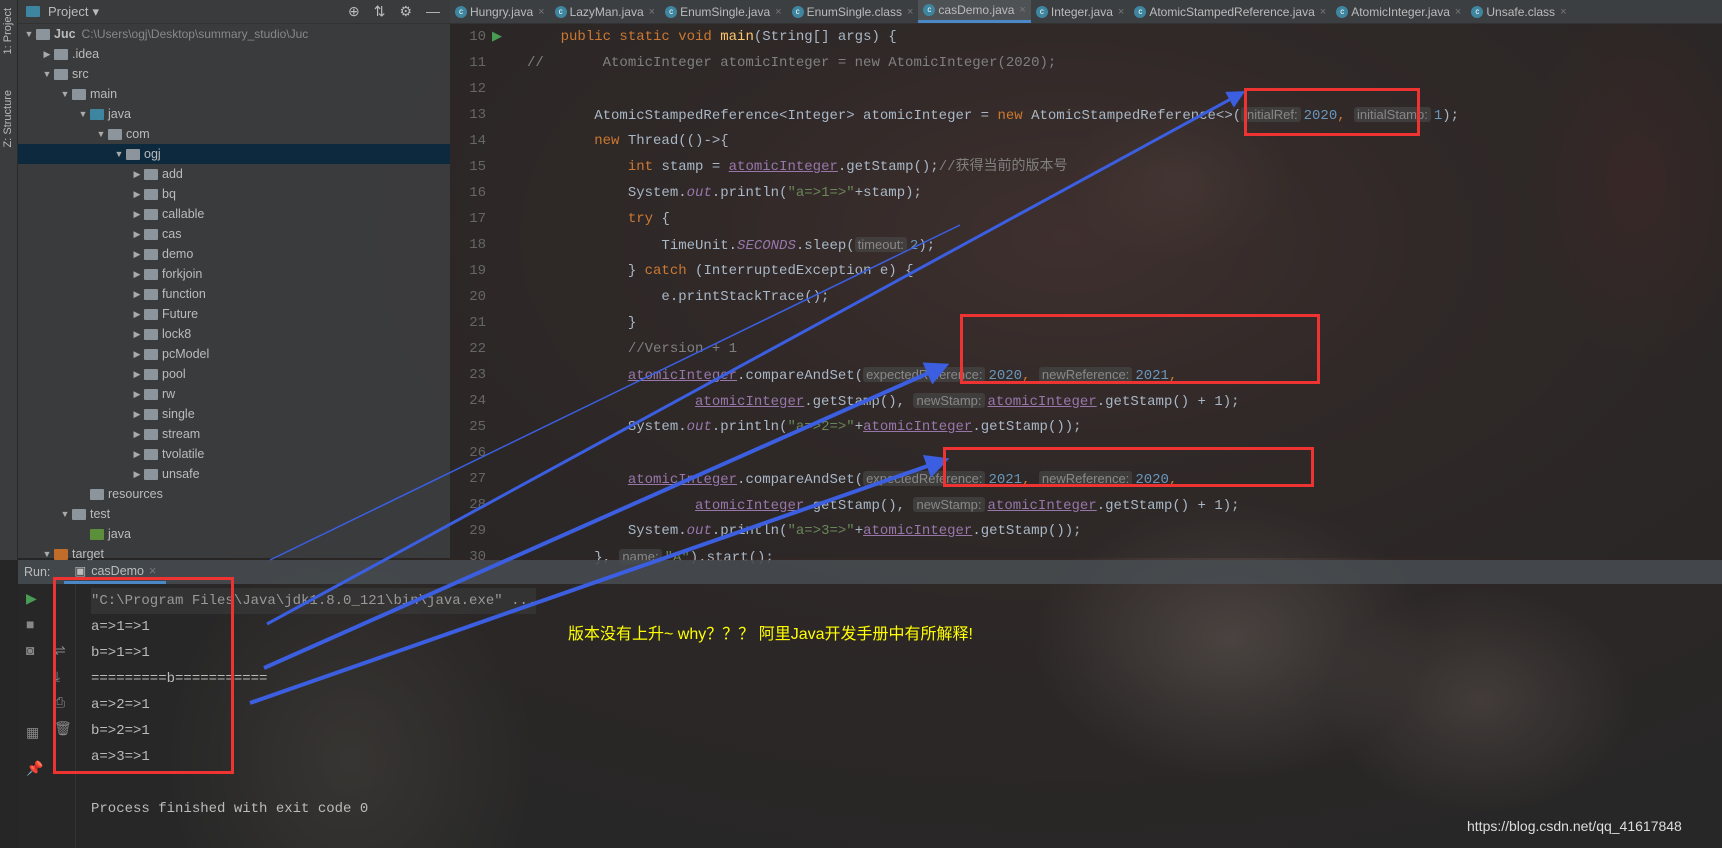 The width and height of the screenshot is (1722, 848). What do you see at coordinates (1140, 349) in the screenshot?
I see `highlight-first-cas` at bounding box center [1140, 349].